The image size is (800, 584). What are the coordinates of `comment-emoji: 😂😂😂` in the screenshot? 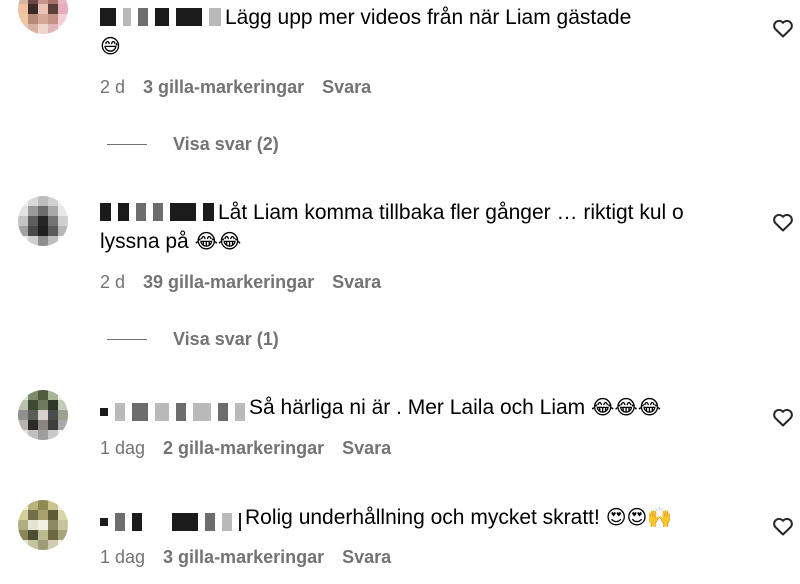 It's located at (626, 407).